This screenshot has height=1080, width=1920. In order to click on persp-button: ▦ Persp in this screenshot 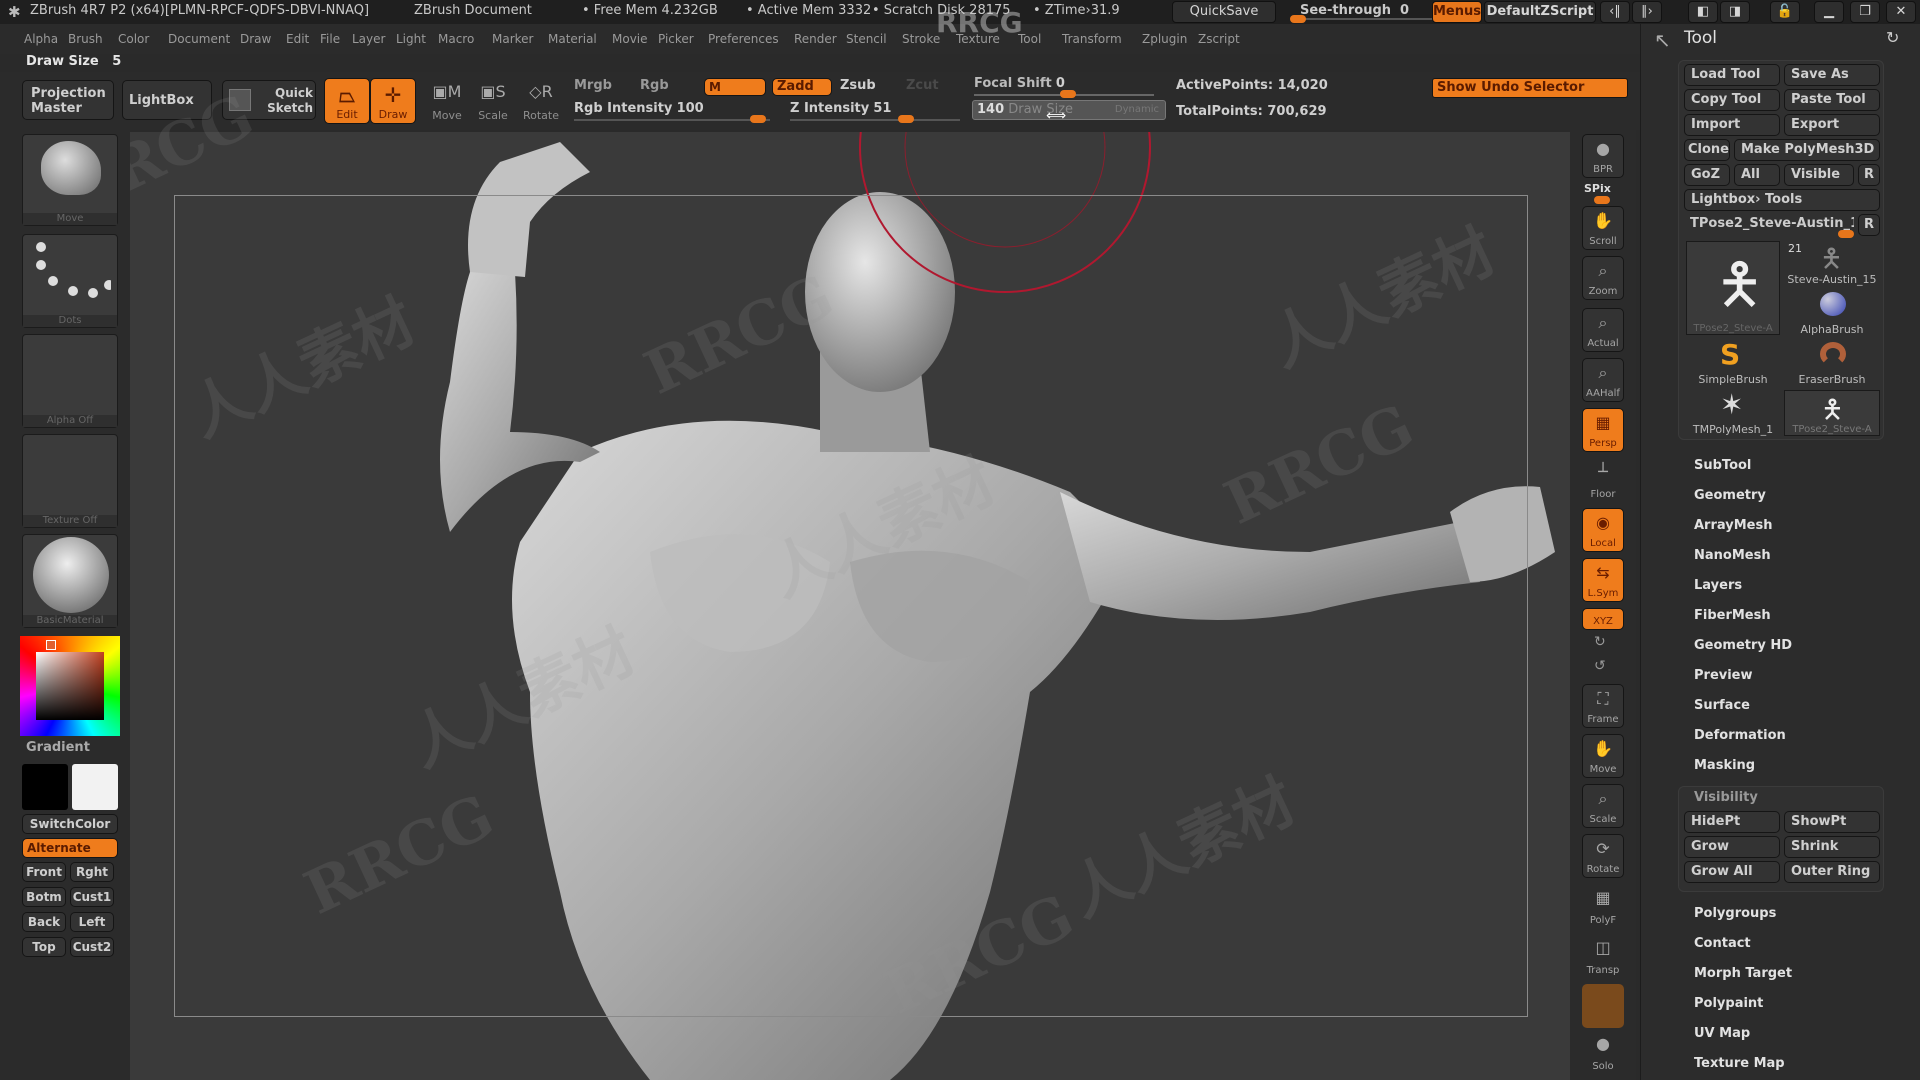, I will do `click(1603, 430)`.